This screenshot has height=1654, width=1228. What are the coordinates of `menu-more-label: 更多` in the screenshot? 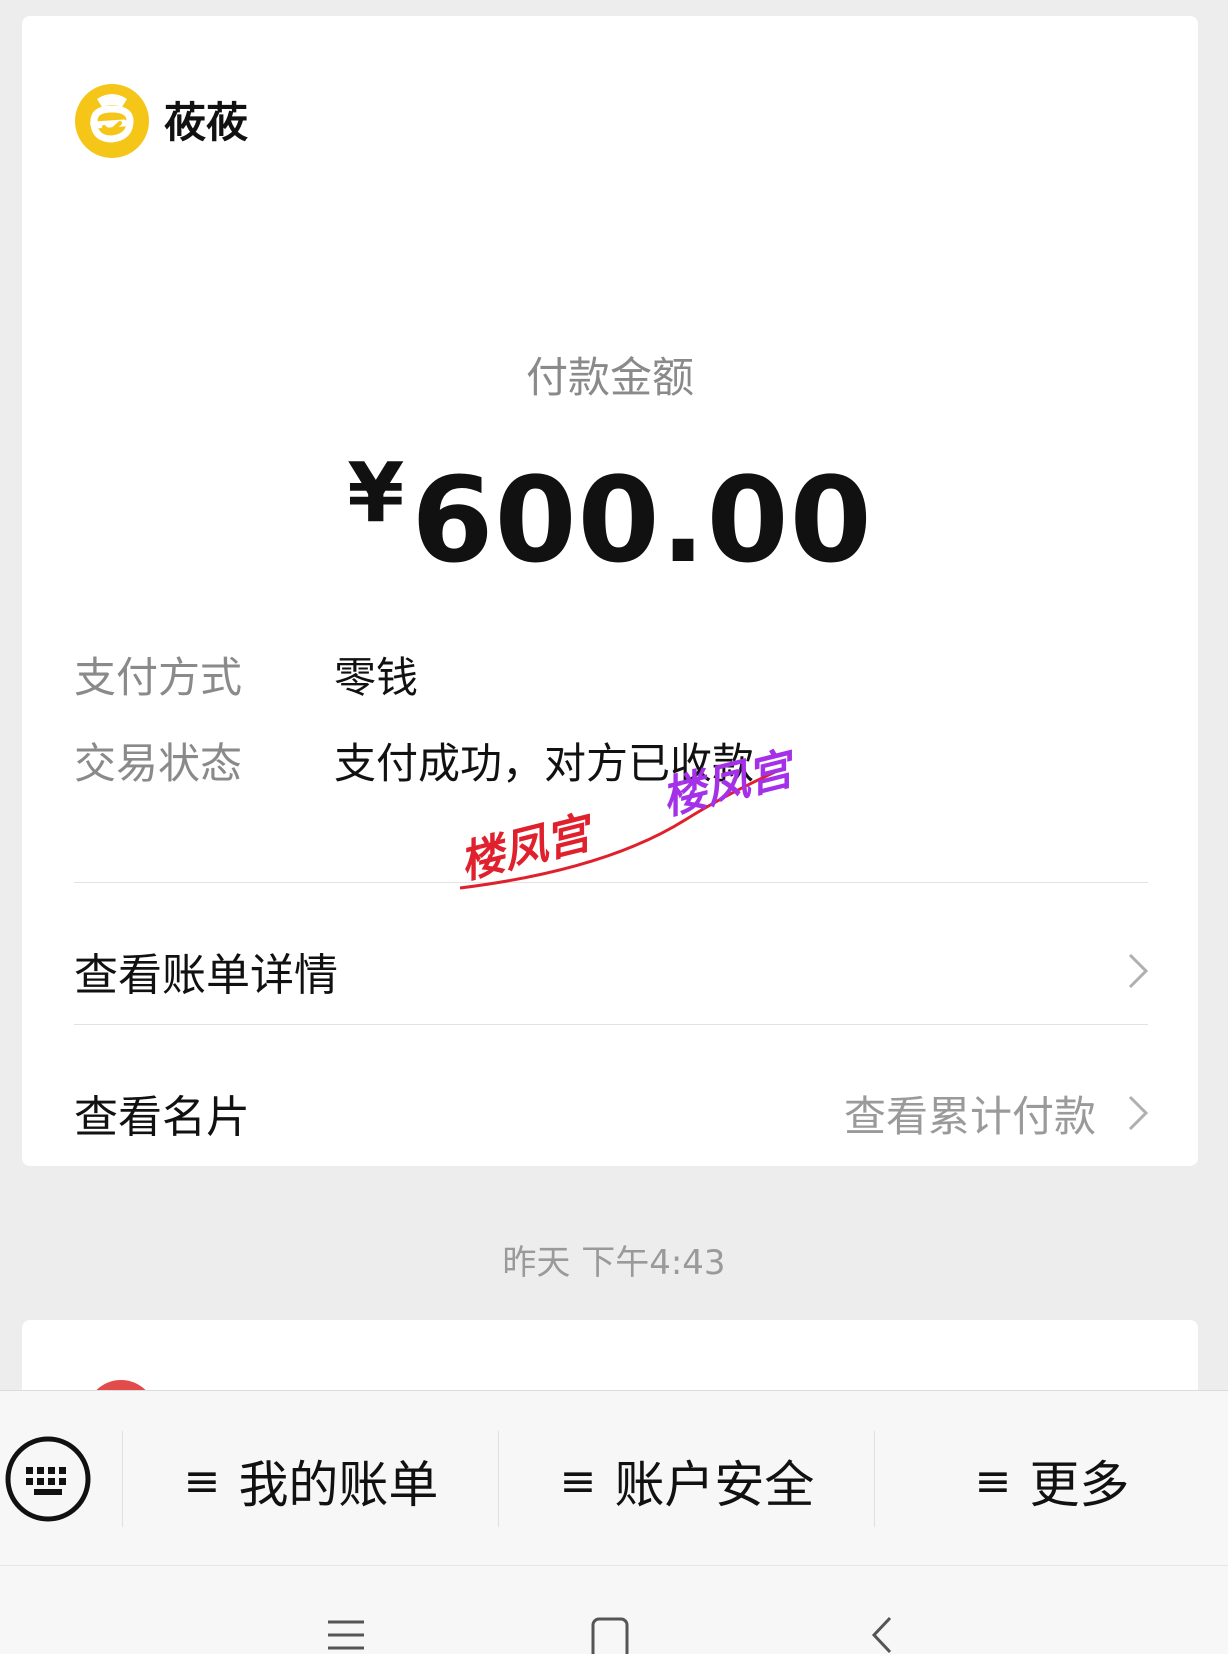 It's located at (1079, 1485).